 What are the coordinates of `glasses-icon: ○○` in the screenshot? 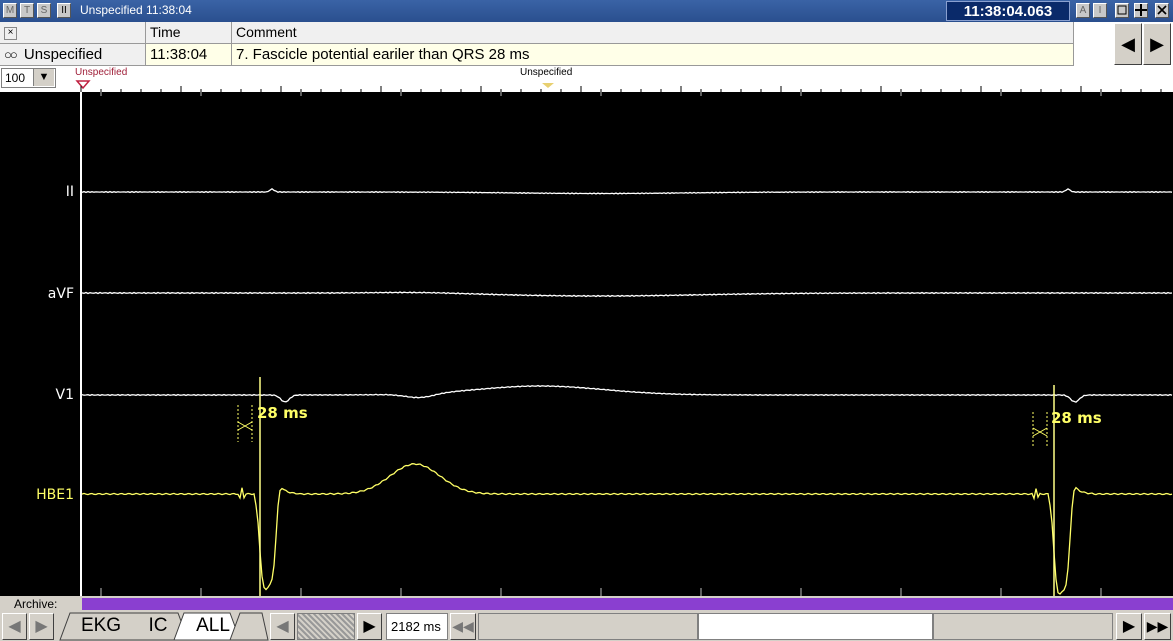 It's located at (11, 54).